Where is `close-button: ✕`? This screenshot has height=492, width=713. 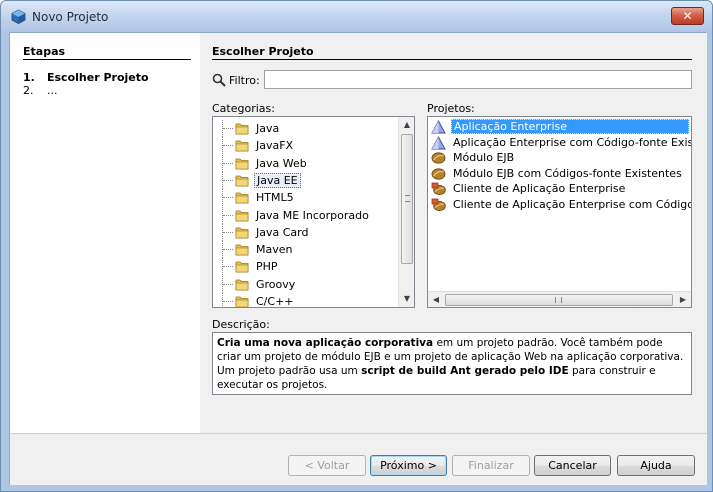 close-button: ✕ is located at coordinates (687, 16).